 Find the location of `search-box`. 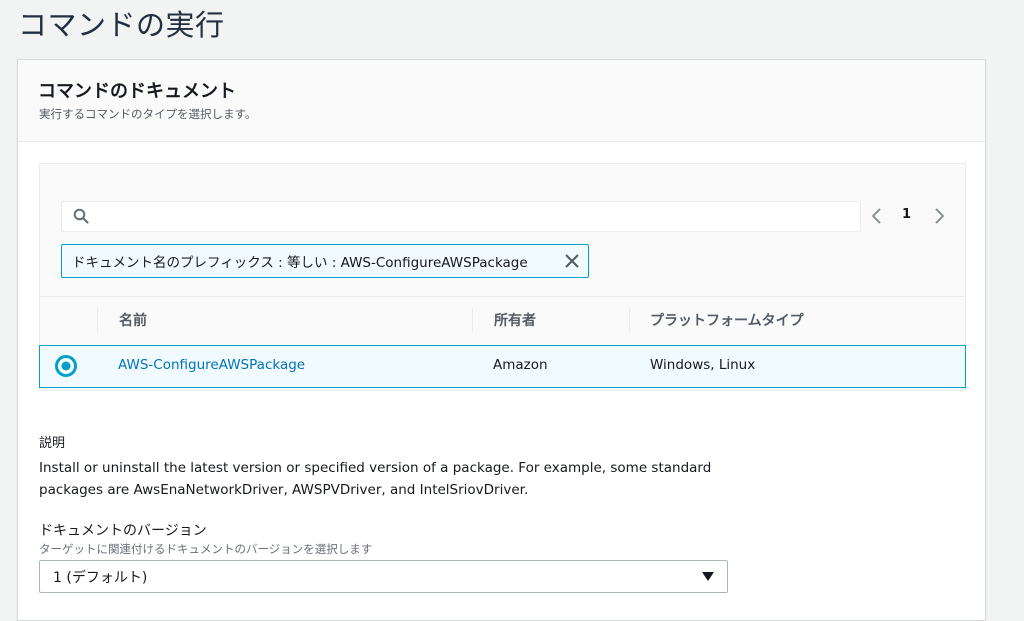

search-box is located at coordinates (461, 216).